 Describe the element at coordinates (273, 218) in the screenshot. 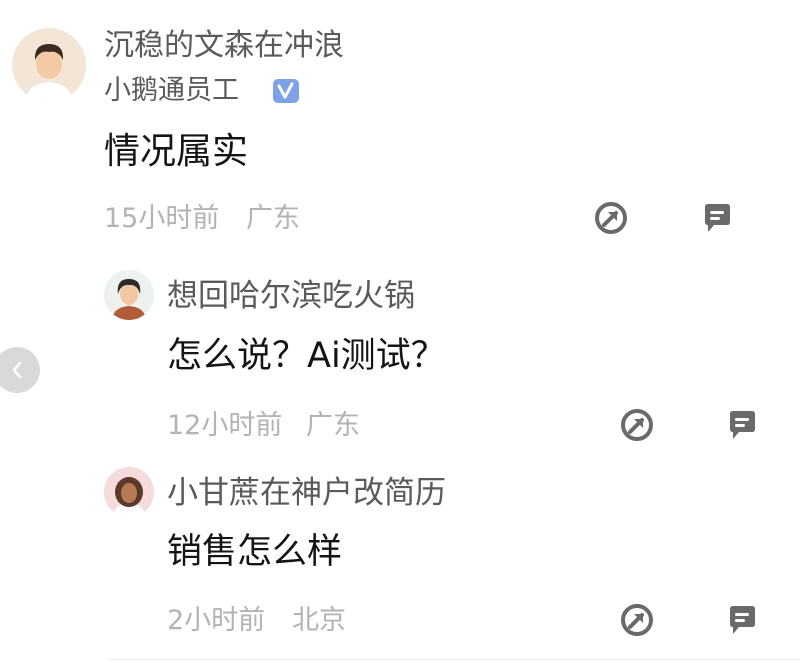

I see `comment-location: 广东` at that location.